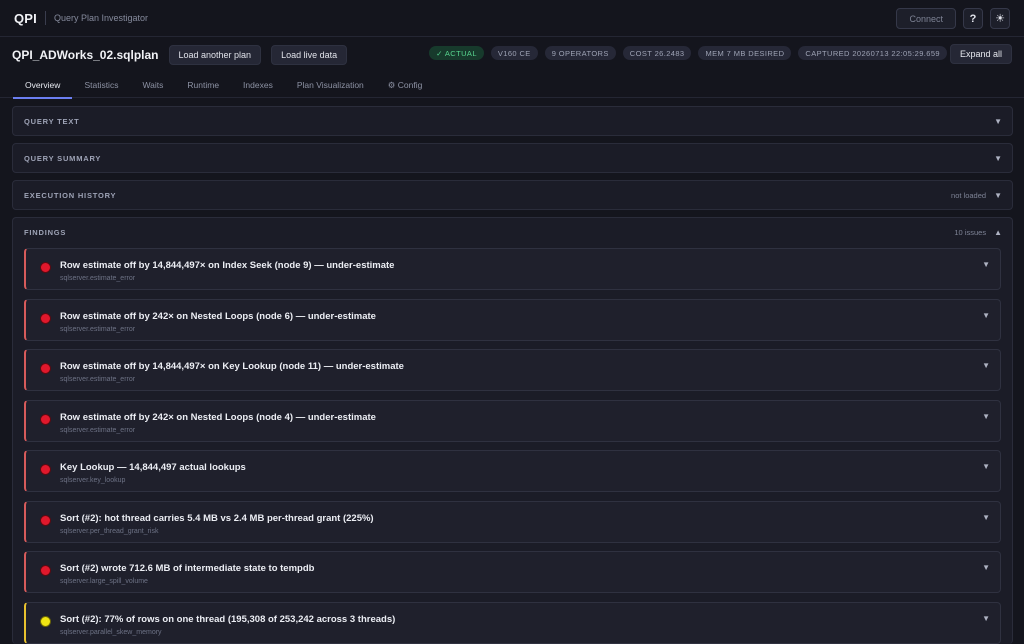 The width and height of the screenshot is (1024, 644). What do you see at coordinates (45, 18) in the screenshot?
I see `brand-divider` at bounding box center [45, 18].